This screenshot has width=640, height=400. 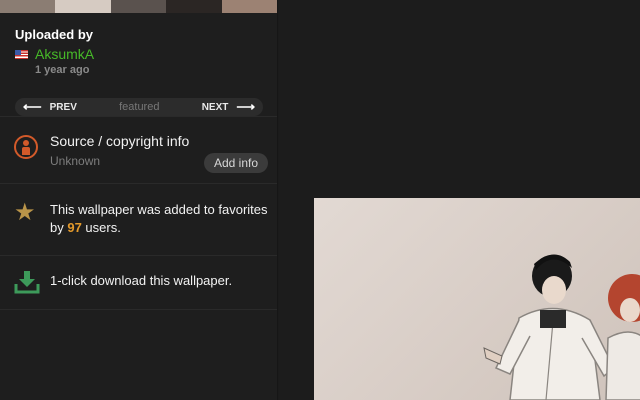 I want to click on prev-button: ⟵ PREV, so click(x=50, y=107).